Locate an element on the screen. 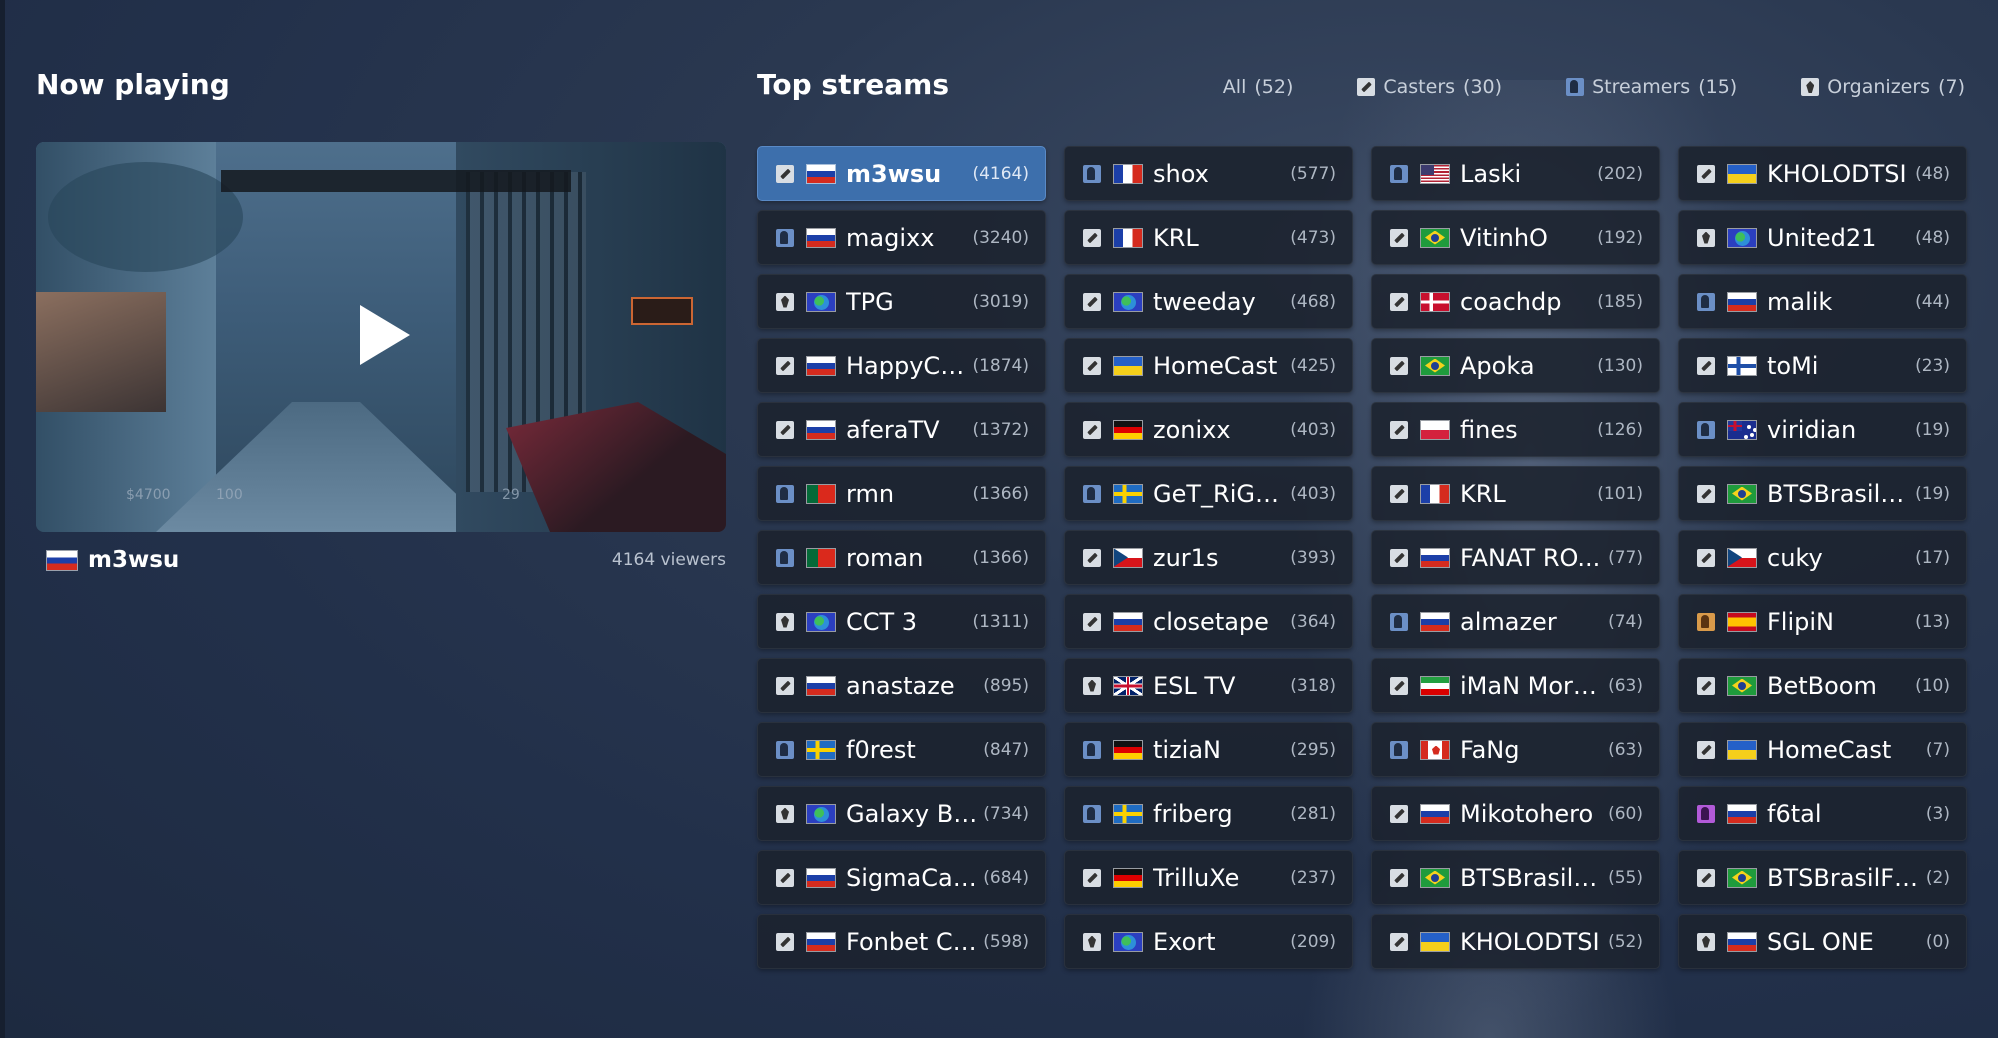  stream-card: malik (44) is located at coordinates (1822, 301).